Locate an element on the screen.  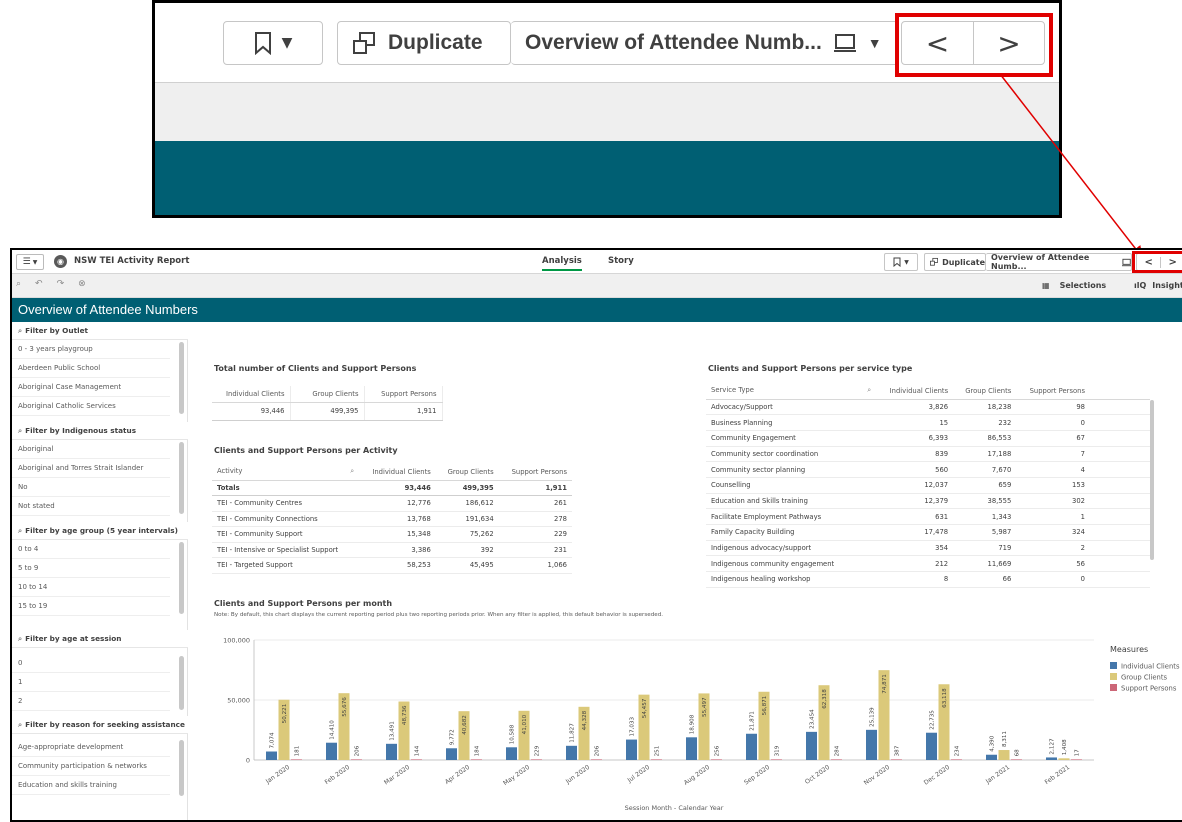
list-item: Age-appropriate development is located at coordinates (91, 747).